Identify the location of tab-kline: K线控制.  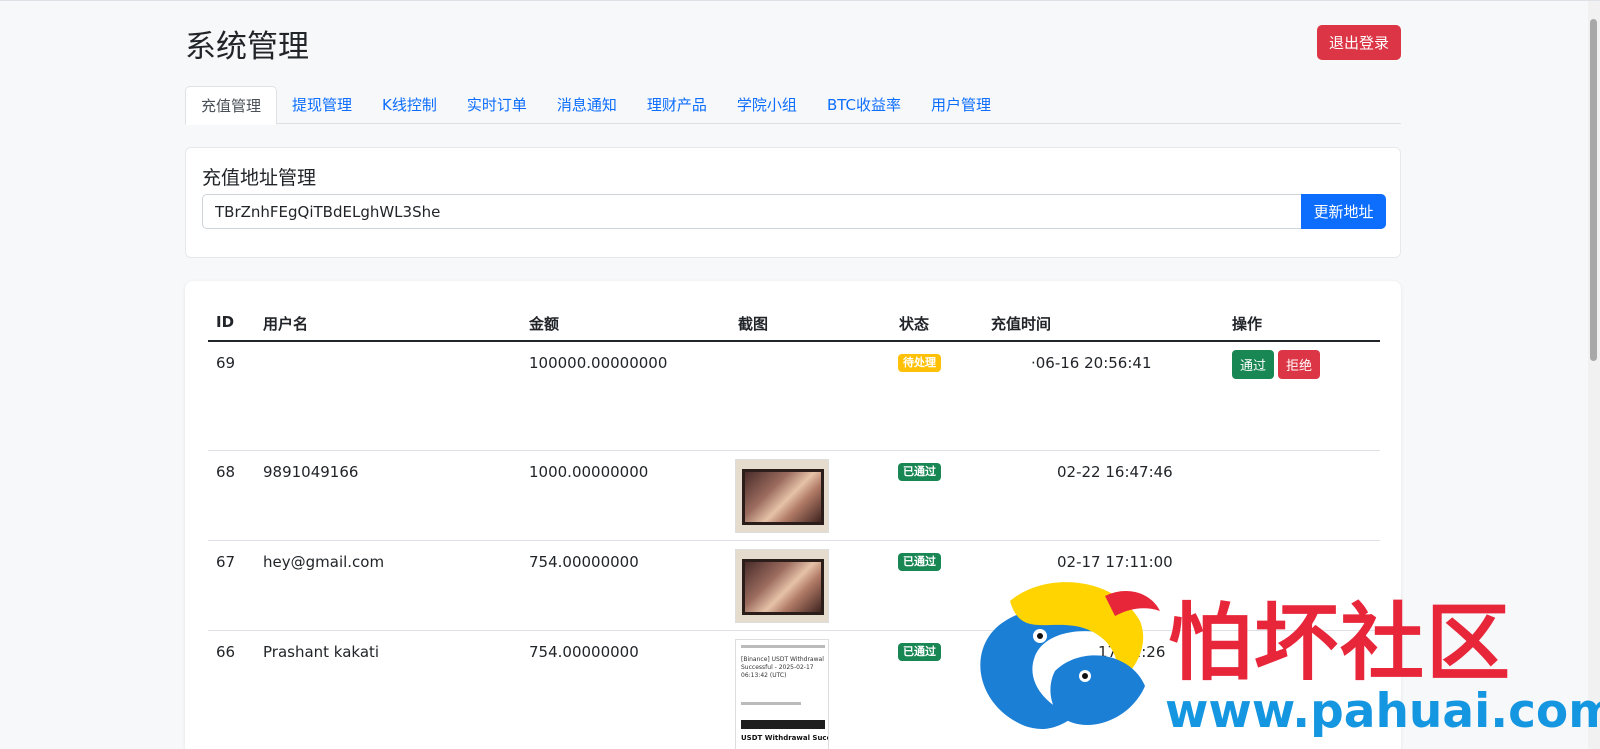
(409, 105).